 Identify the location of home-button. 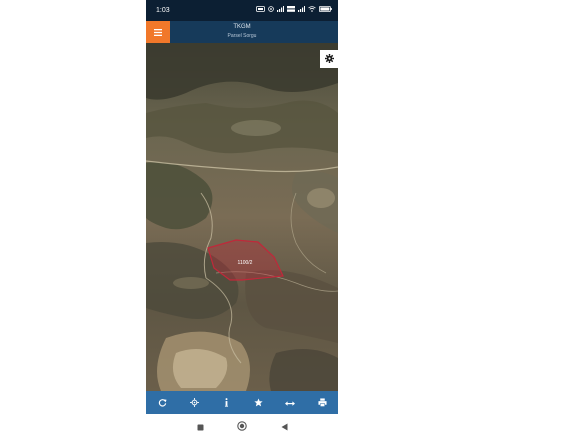
(242, 427).